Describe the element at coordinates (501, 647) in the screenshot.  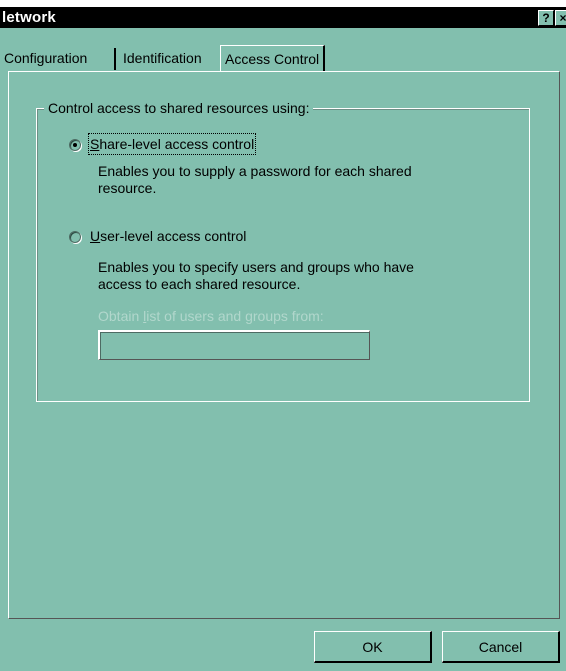
I see `cancel-button: Cancel` at that location.